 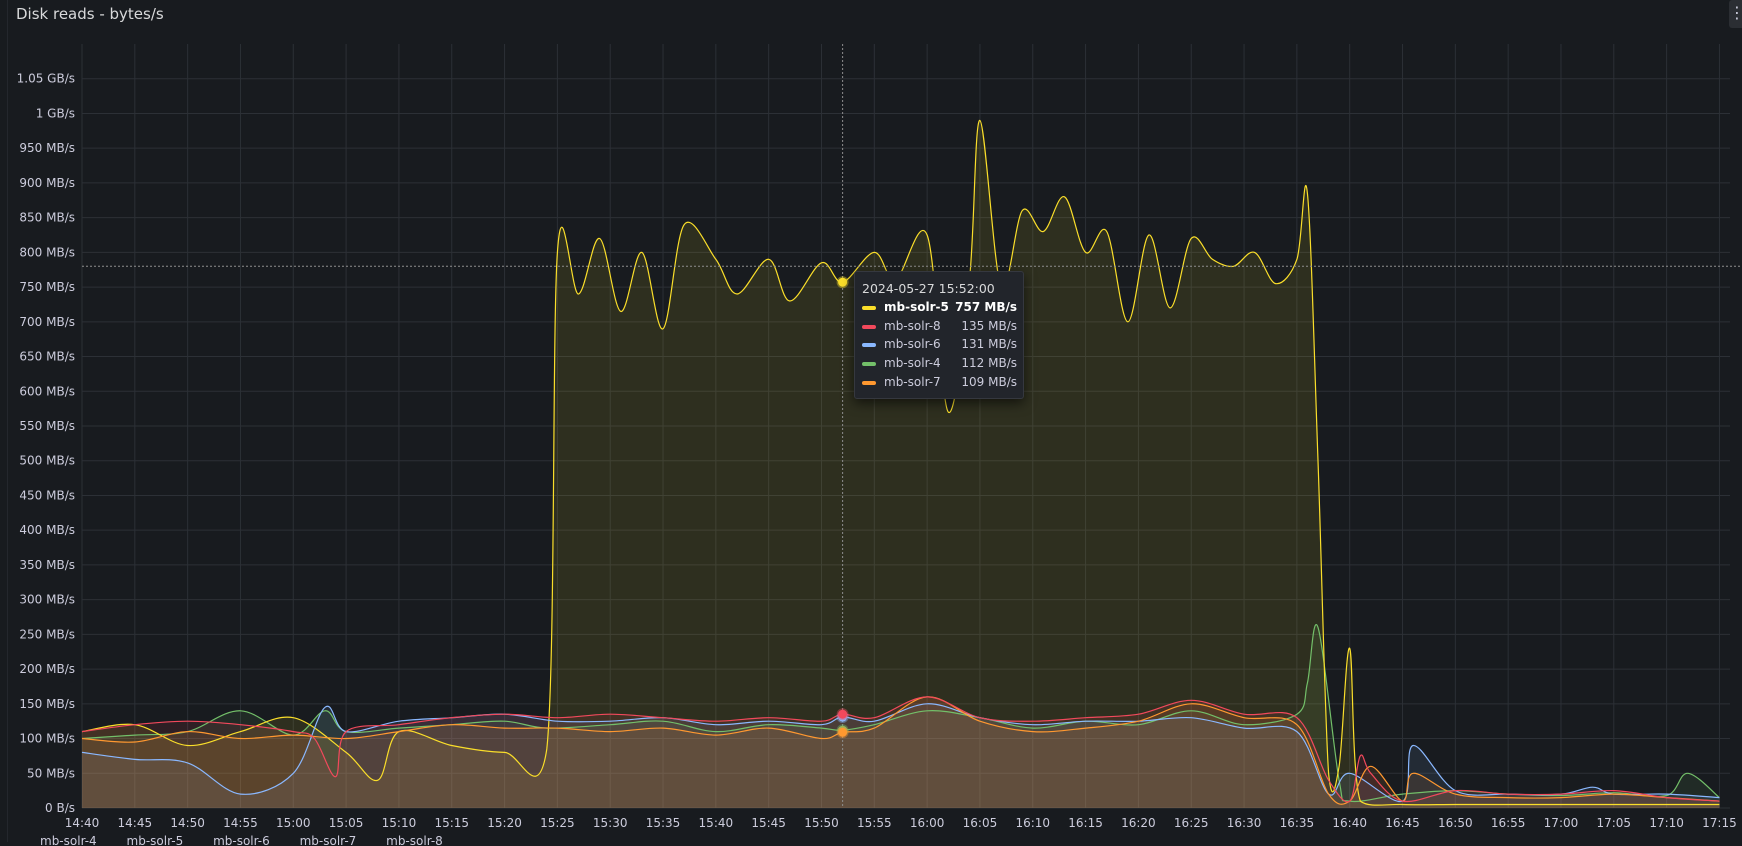 I want to click on x-tick-label: 17:05, so click(x=1613, y=823).